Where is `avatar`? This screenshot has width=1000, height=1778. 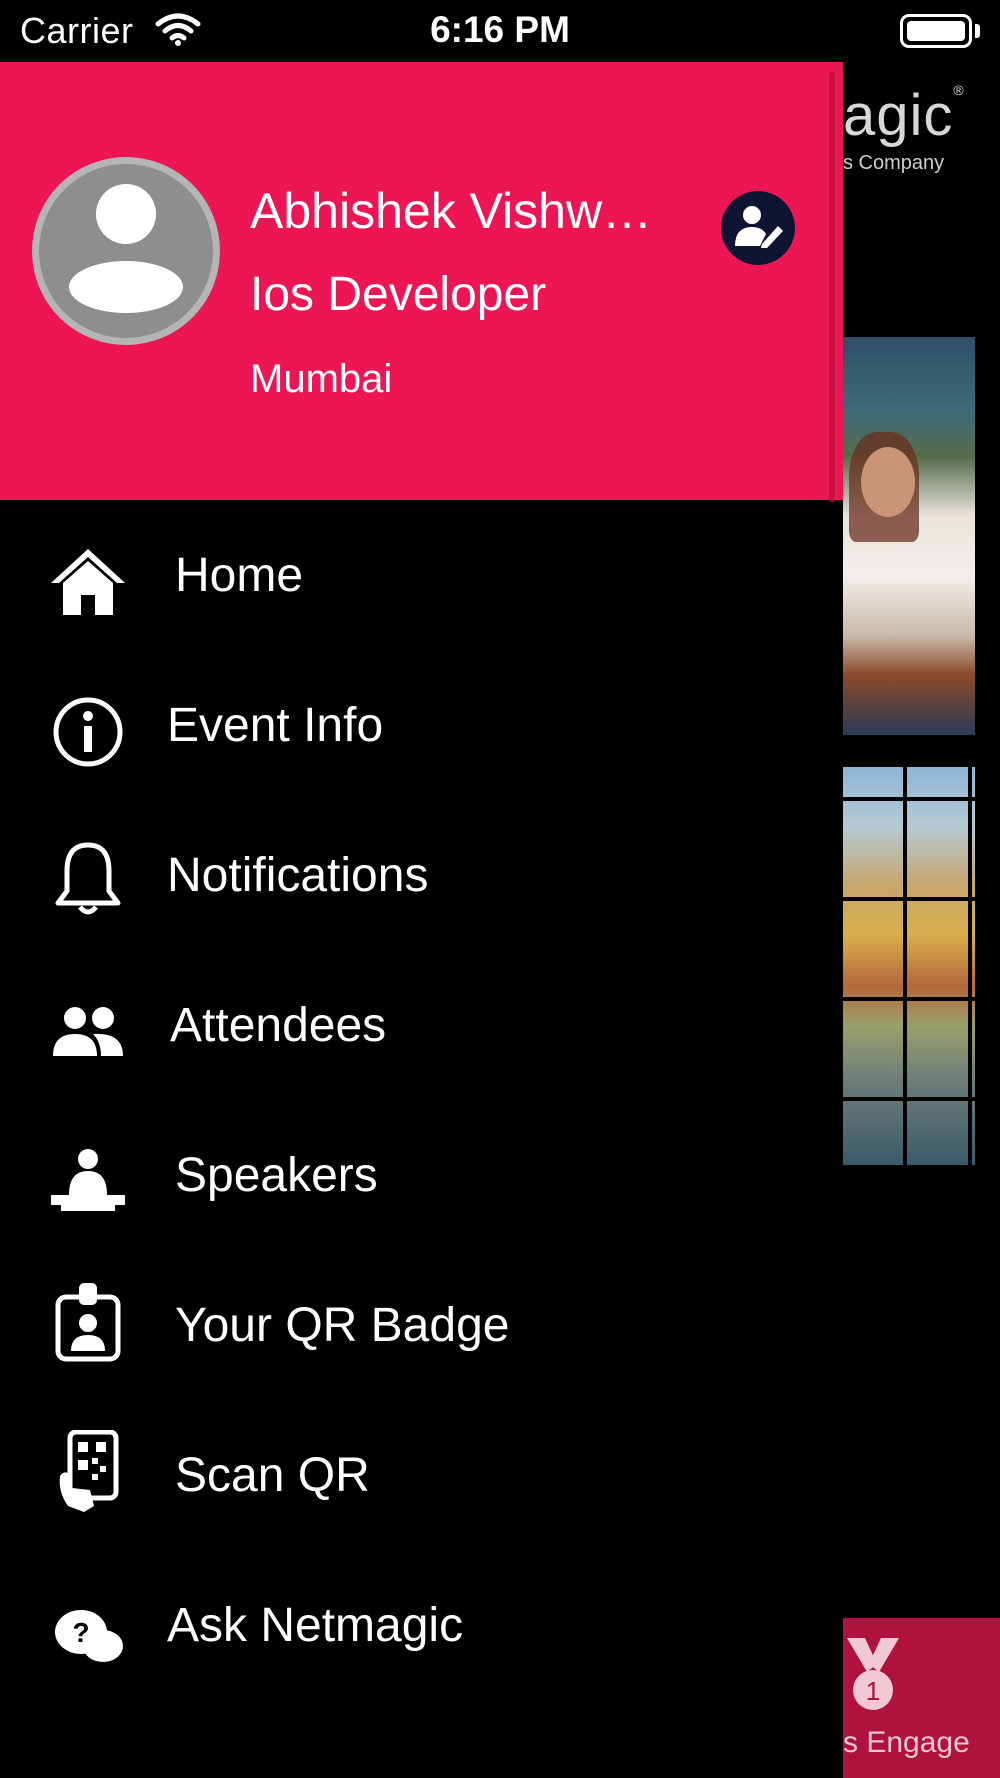 avatar is located at coordinates (126, 251).